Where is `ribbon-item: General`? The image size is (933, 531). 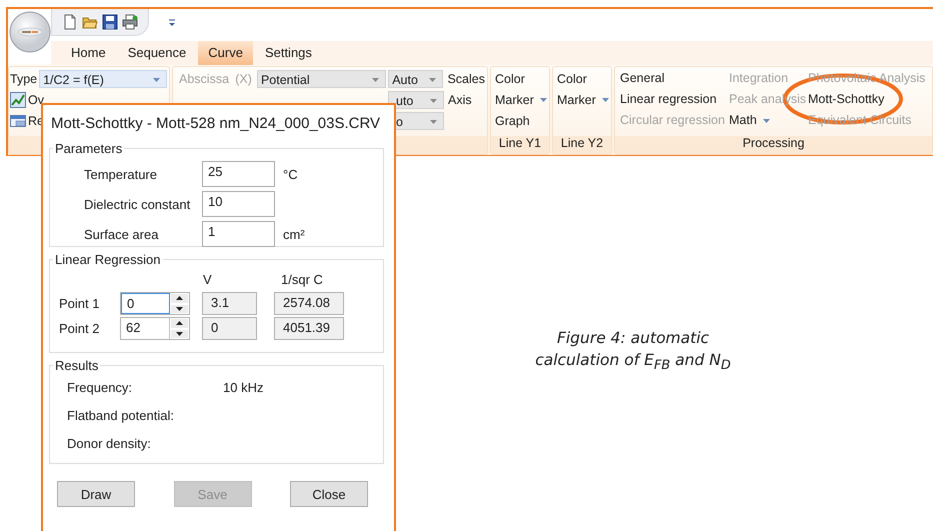
ribbon-item: General is located at coordinates (674, 78).